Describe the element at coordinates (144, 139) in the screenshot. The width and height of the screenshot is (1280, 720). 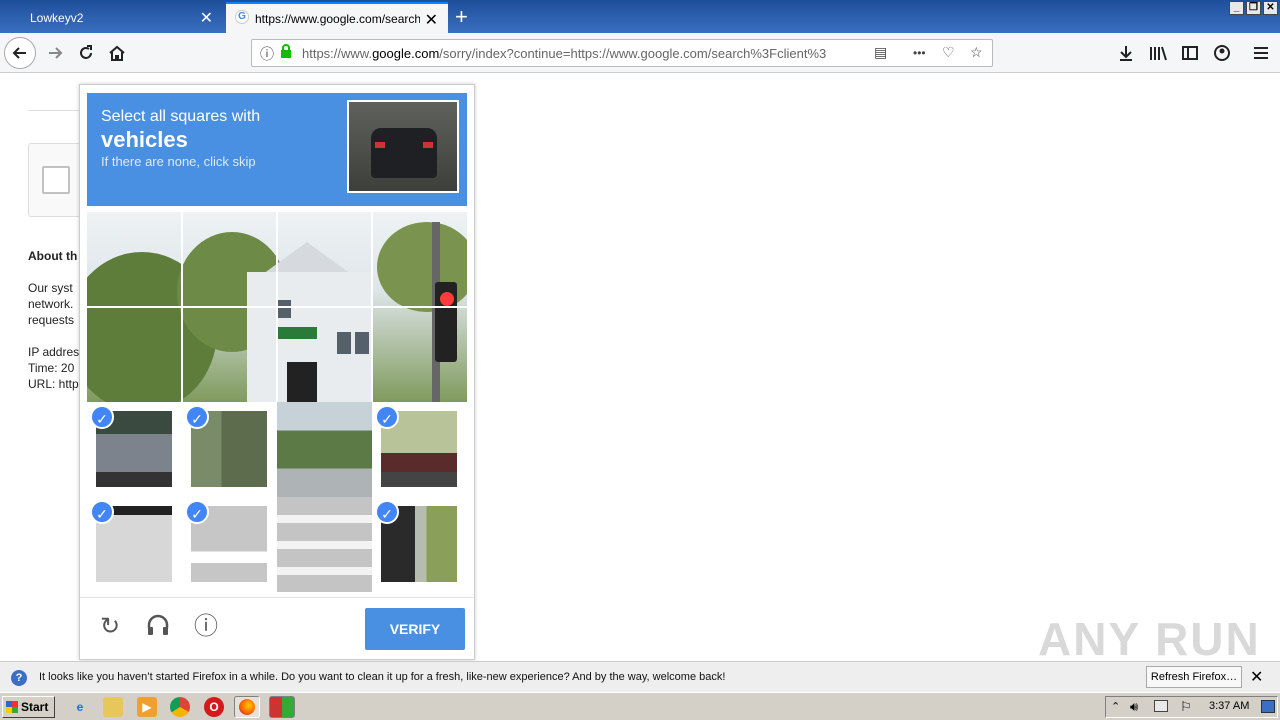
I see `target-object-label: vehicles` at that location.